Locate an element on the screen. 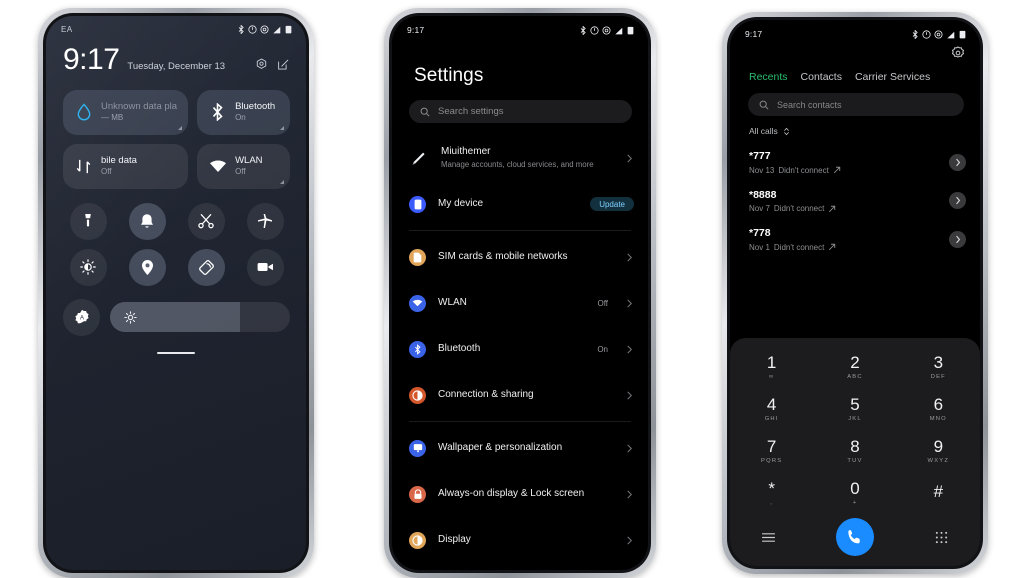 Image resolution: width=1024 pixels, height=578 pixels. settings-row-bluetooth: Bluetooth On is located at coordinates (520, 349).